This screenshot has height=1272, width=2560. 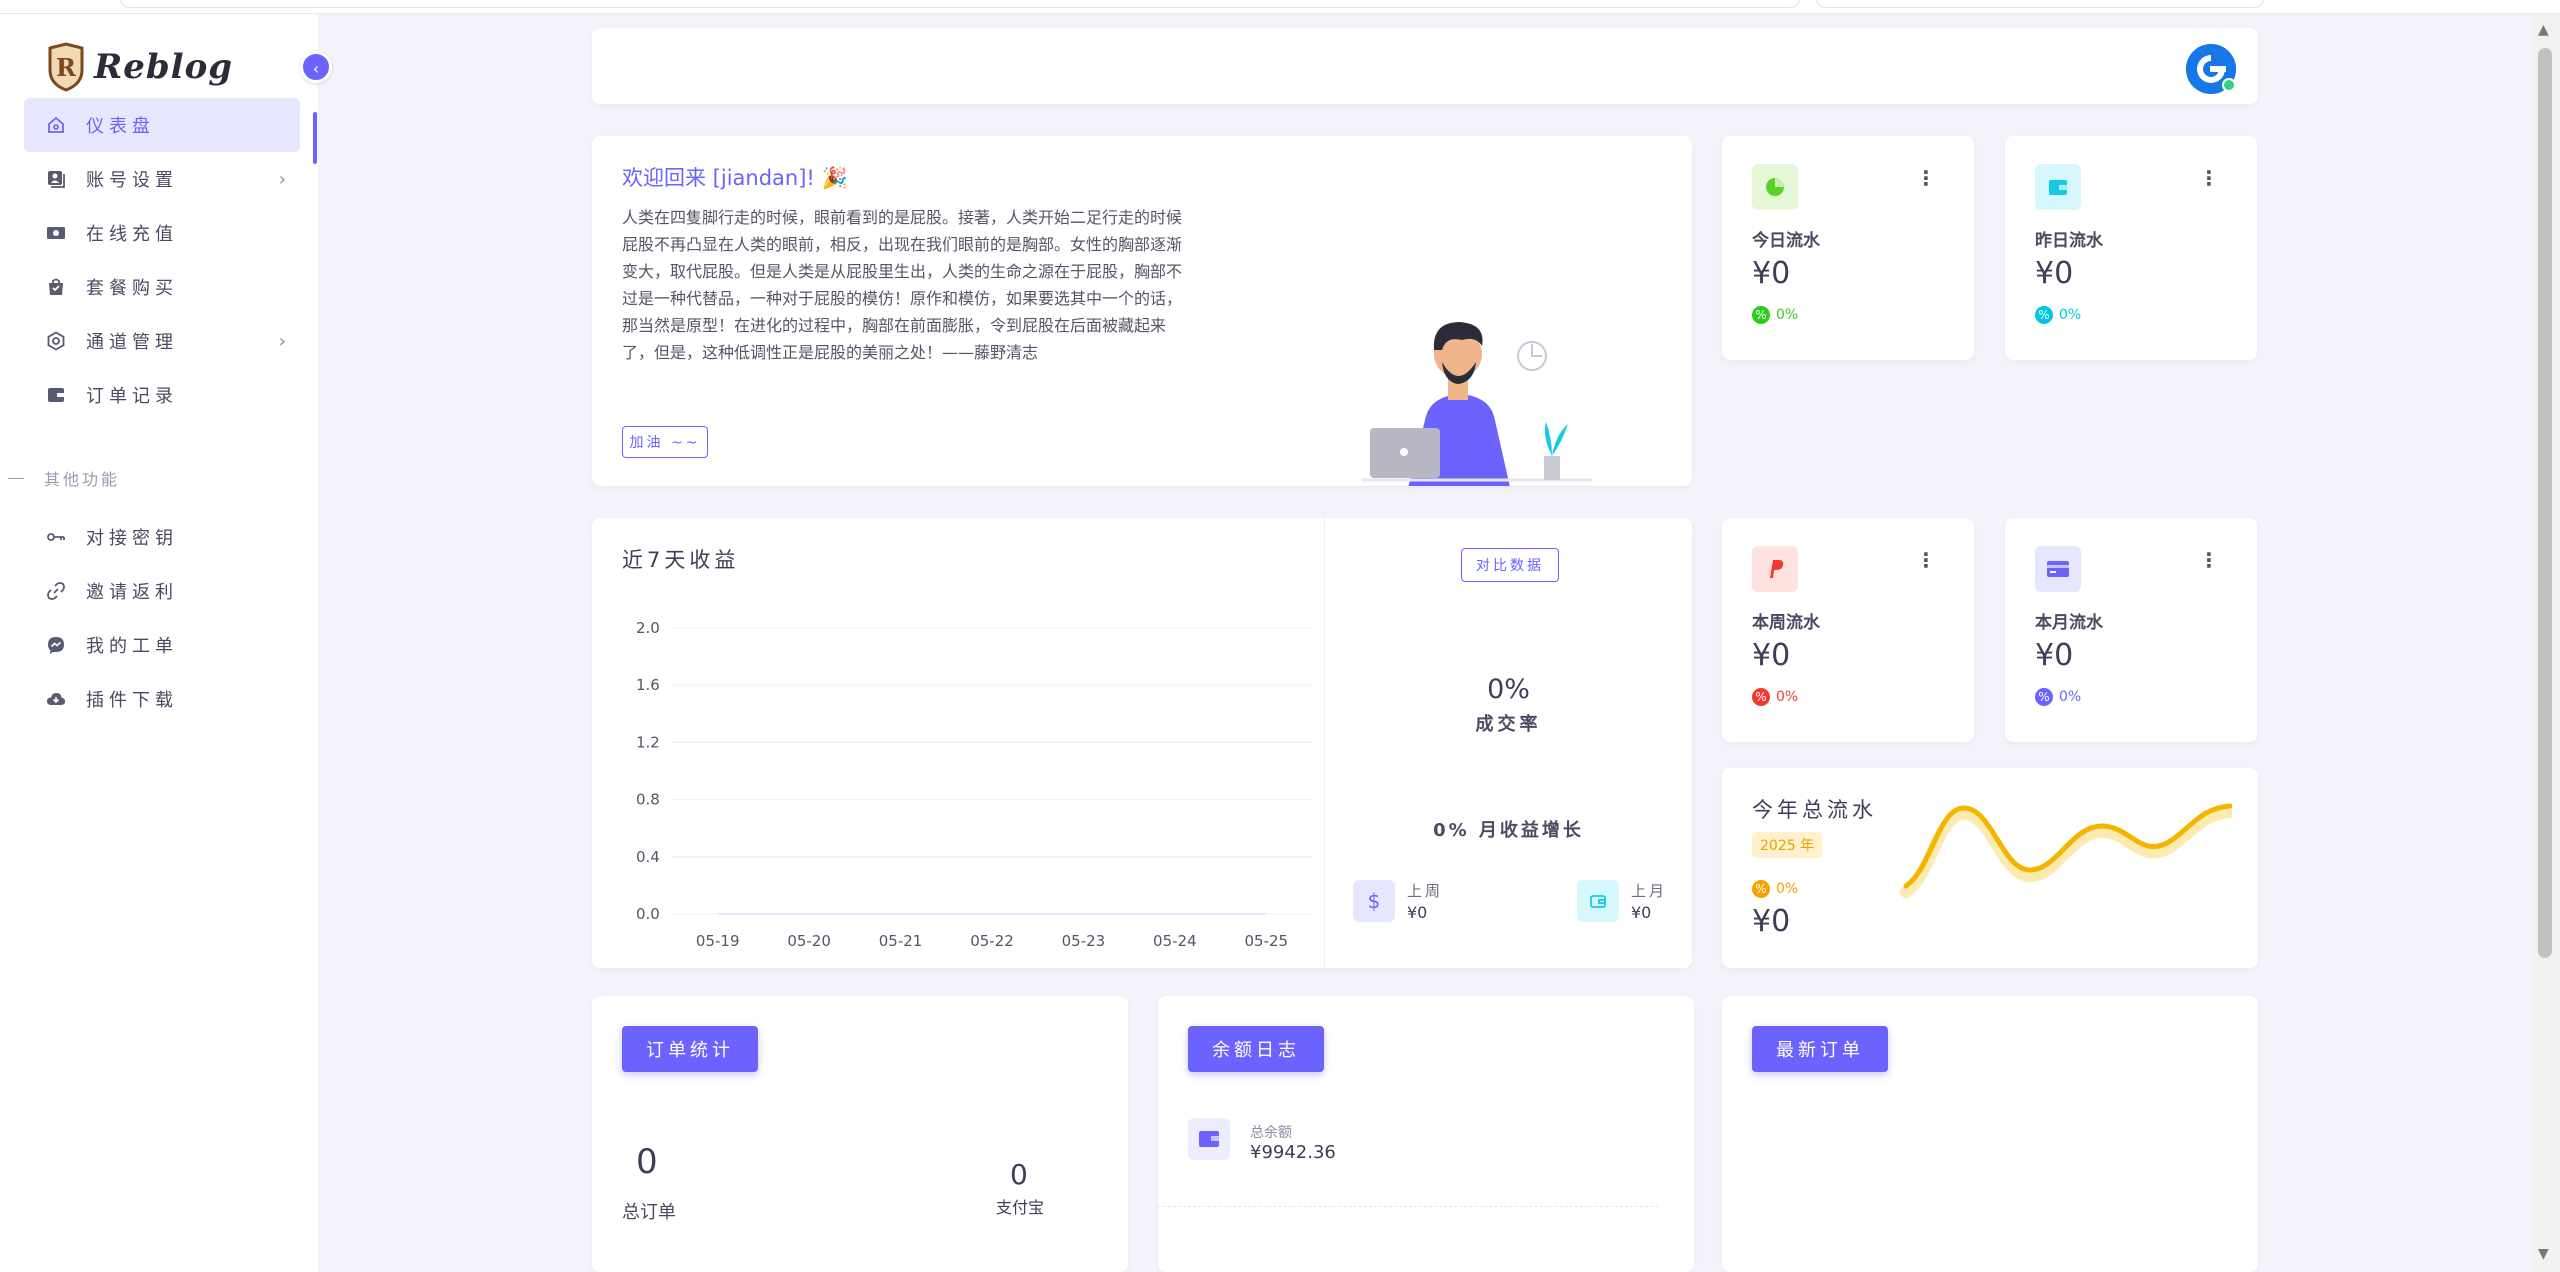 What do you see at coordinates (2040, 4) in the screenshot?
I see `top-secondary-bar` at bounding box center [2040, 4].